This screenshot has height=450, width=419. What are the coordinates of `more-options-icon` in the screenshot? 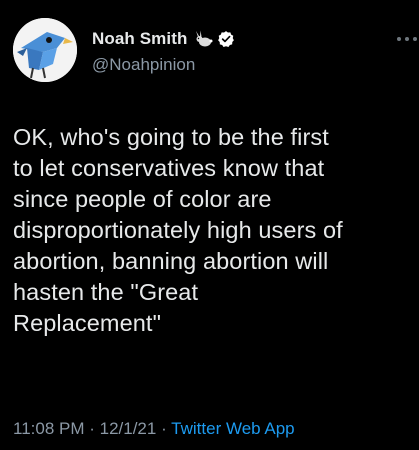 It's located at (407, 36).